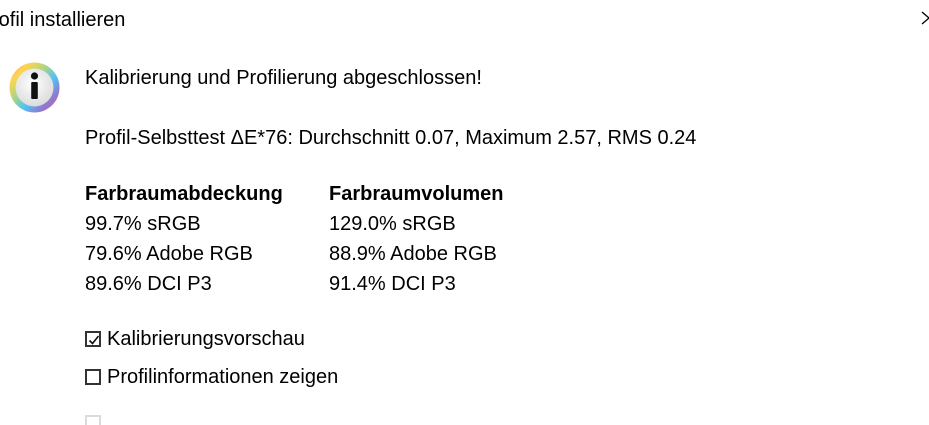  Describe the element at coordinates (148, 284) in the screenshot. I see `coverage-dci-p3: 89.6% DCI P3` at that location.